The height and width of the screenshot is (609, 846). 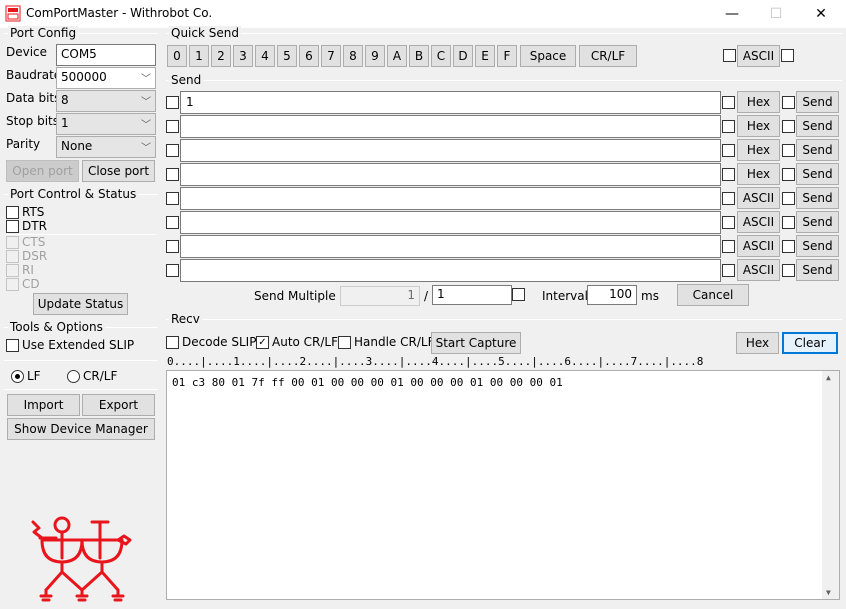 I want to click on start-capture-button: Start Capture, so click(x=476, y=343).